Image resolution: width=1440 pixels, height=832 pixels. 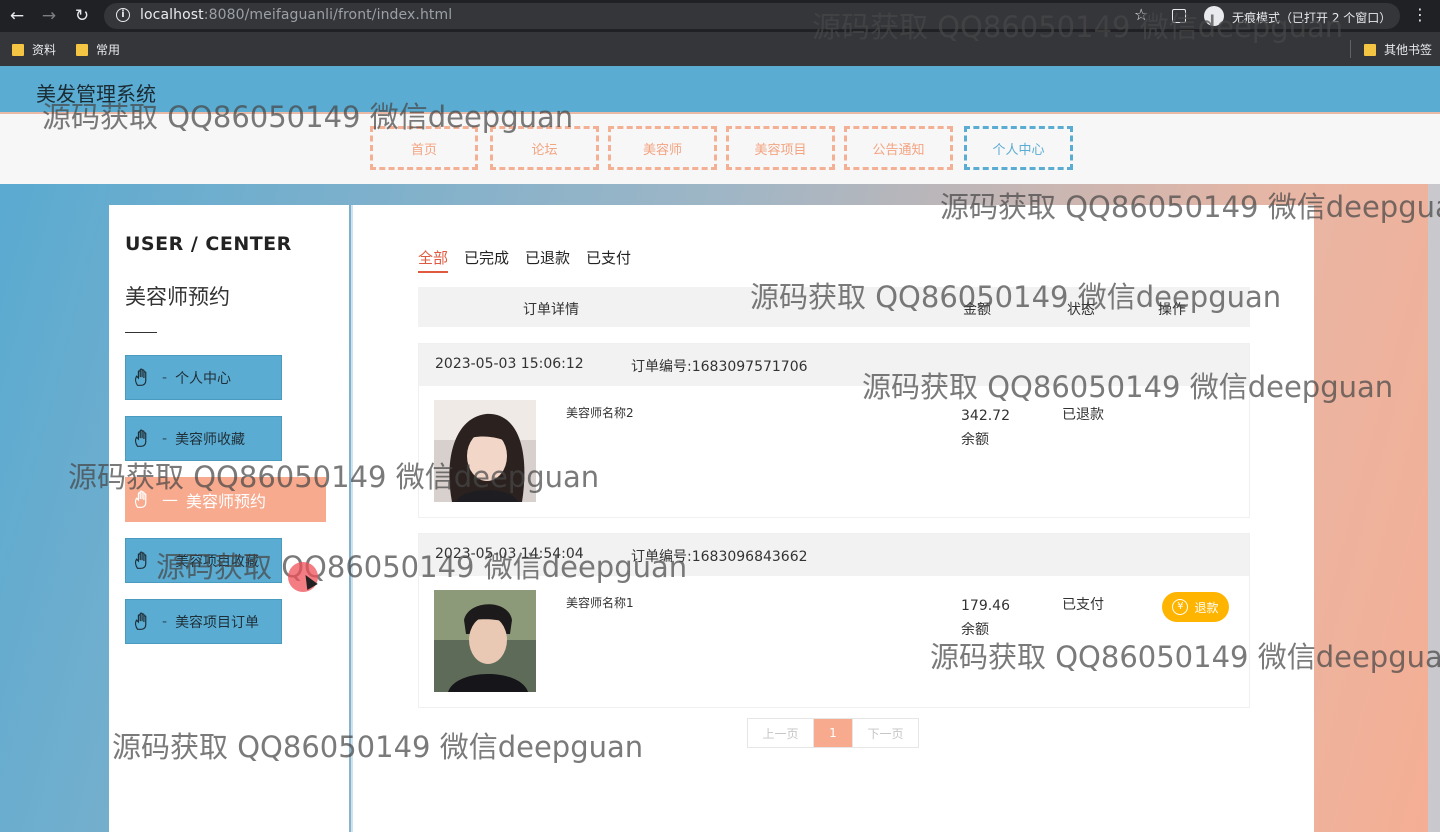 I want to click on sidebar-divider, so click(x=141, y=332).